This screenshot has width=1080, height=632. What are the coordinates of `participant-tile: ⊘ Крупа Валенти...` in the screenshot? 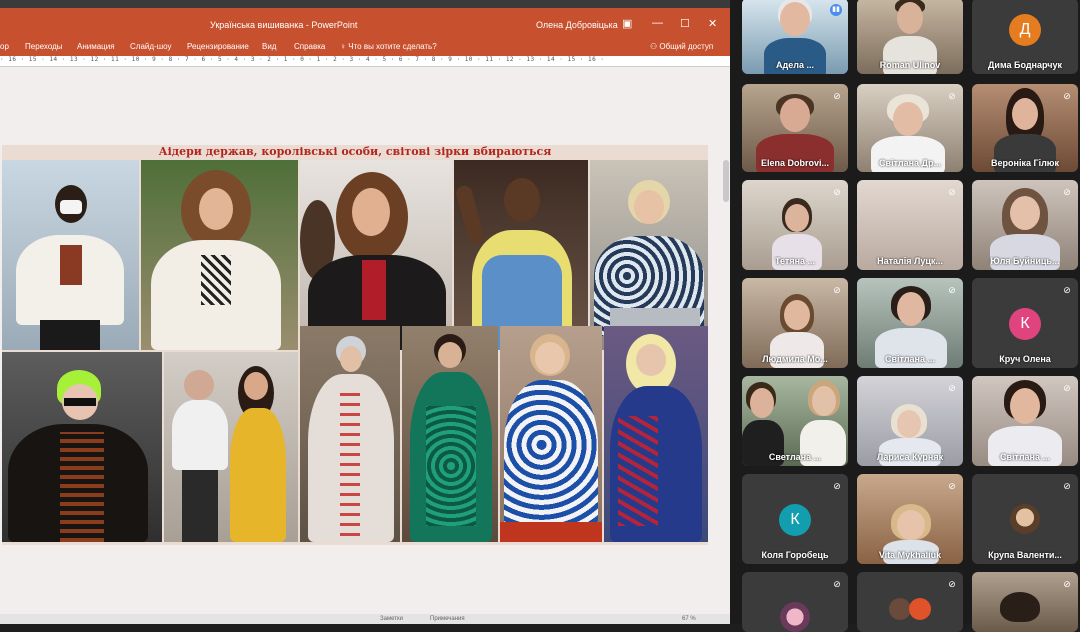 It's located at (1025, 519).